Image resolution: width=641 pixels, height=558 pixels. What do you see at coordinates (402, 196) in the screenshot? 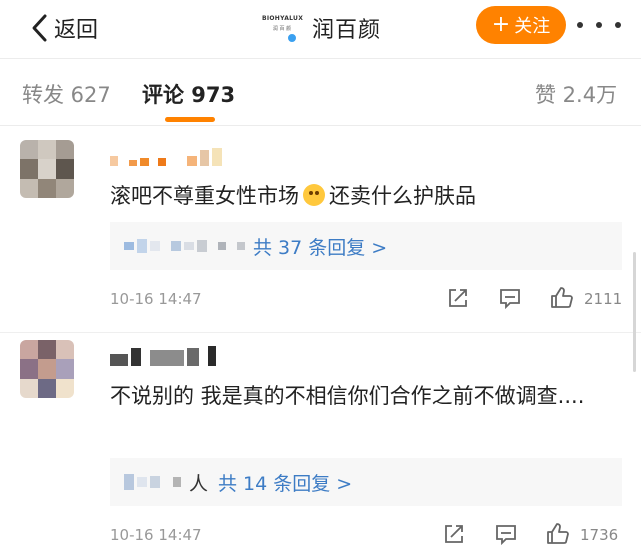
I see `comment-text-part: 还卖什么护肤品` at bounding box center [402, 196].